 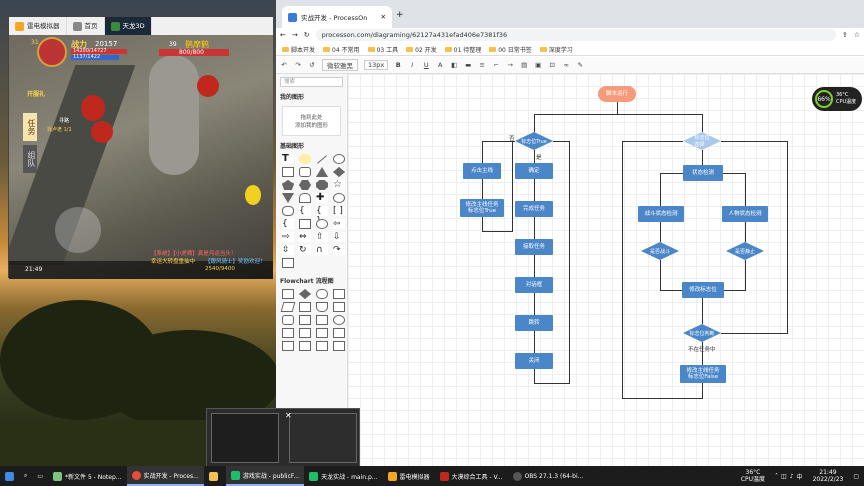 I want to click on data-shape, so click(x=288, y=307).